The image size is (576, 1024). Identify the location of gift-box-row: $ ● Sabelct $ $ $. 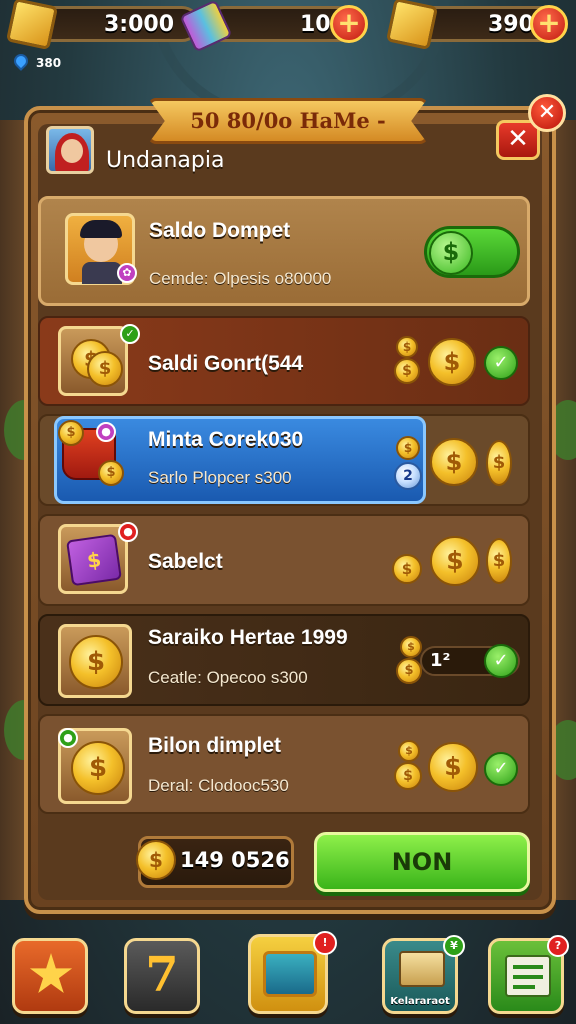
(284, 560).